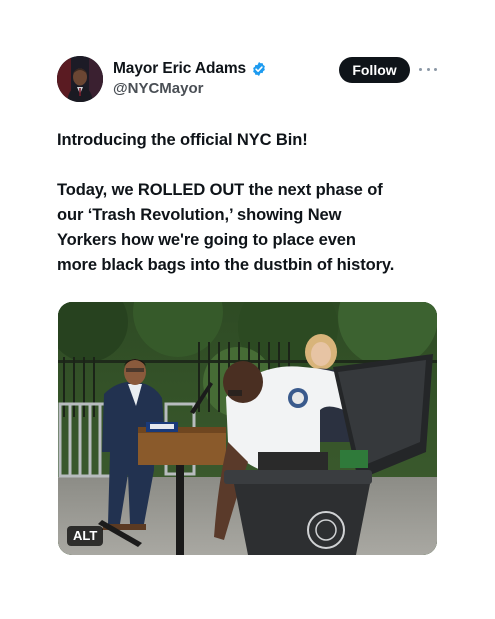  What do you see at coordinates (158, 88) in the screenshot?
I see `author-handle: @NYCMayor` at bounding box center [158, 88].